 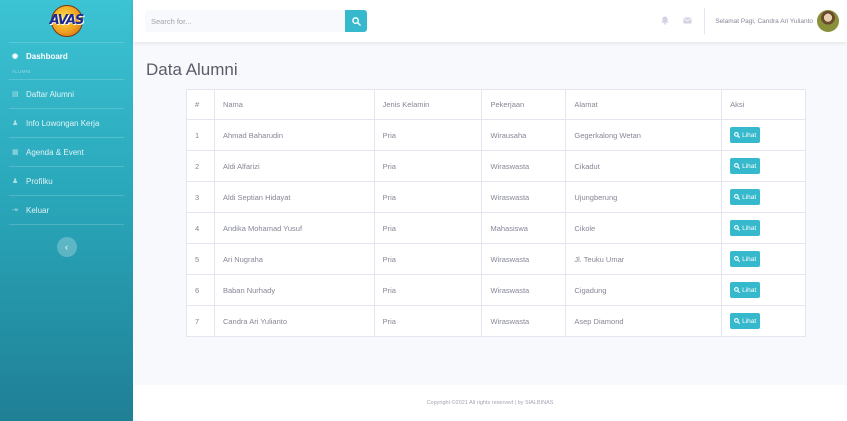 I want to click on envelope-icon-glyph, so click(x=687, y=20).